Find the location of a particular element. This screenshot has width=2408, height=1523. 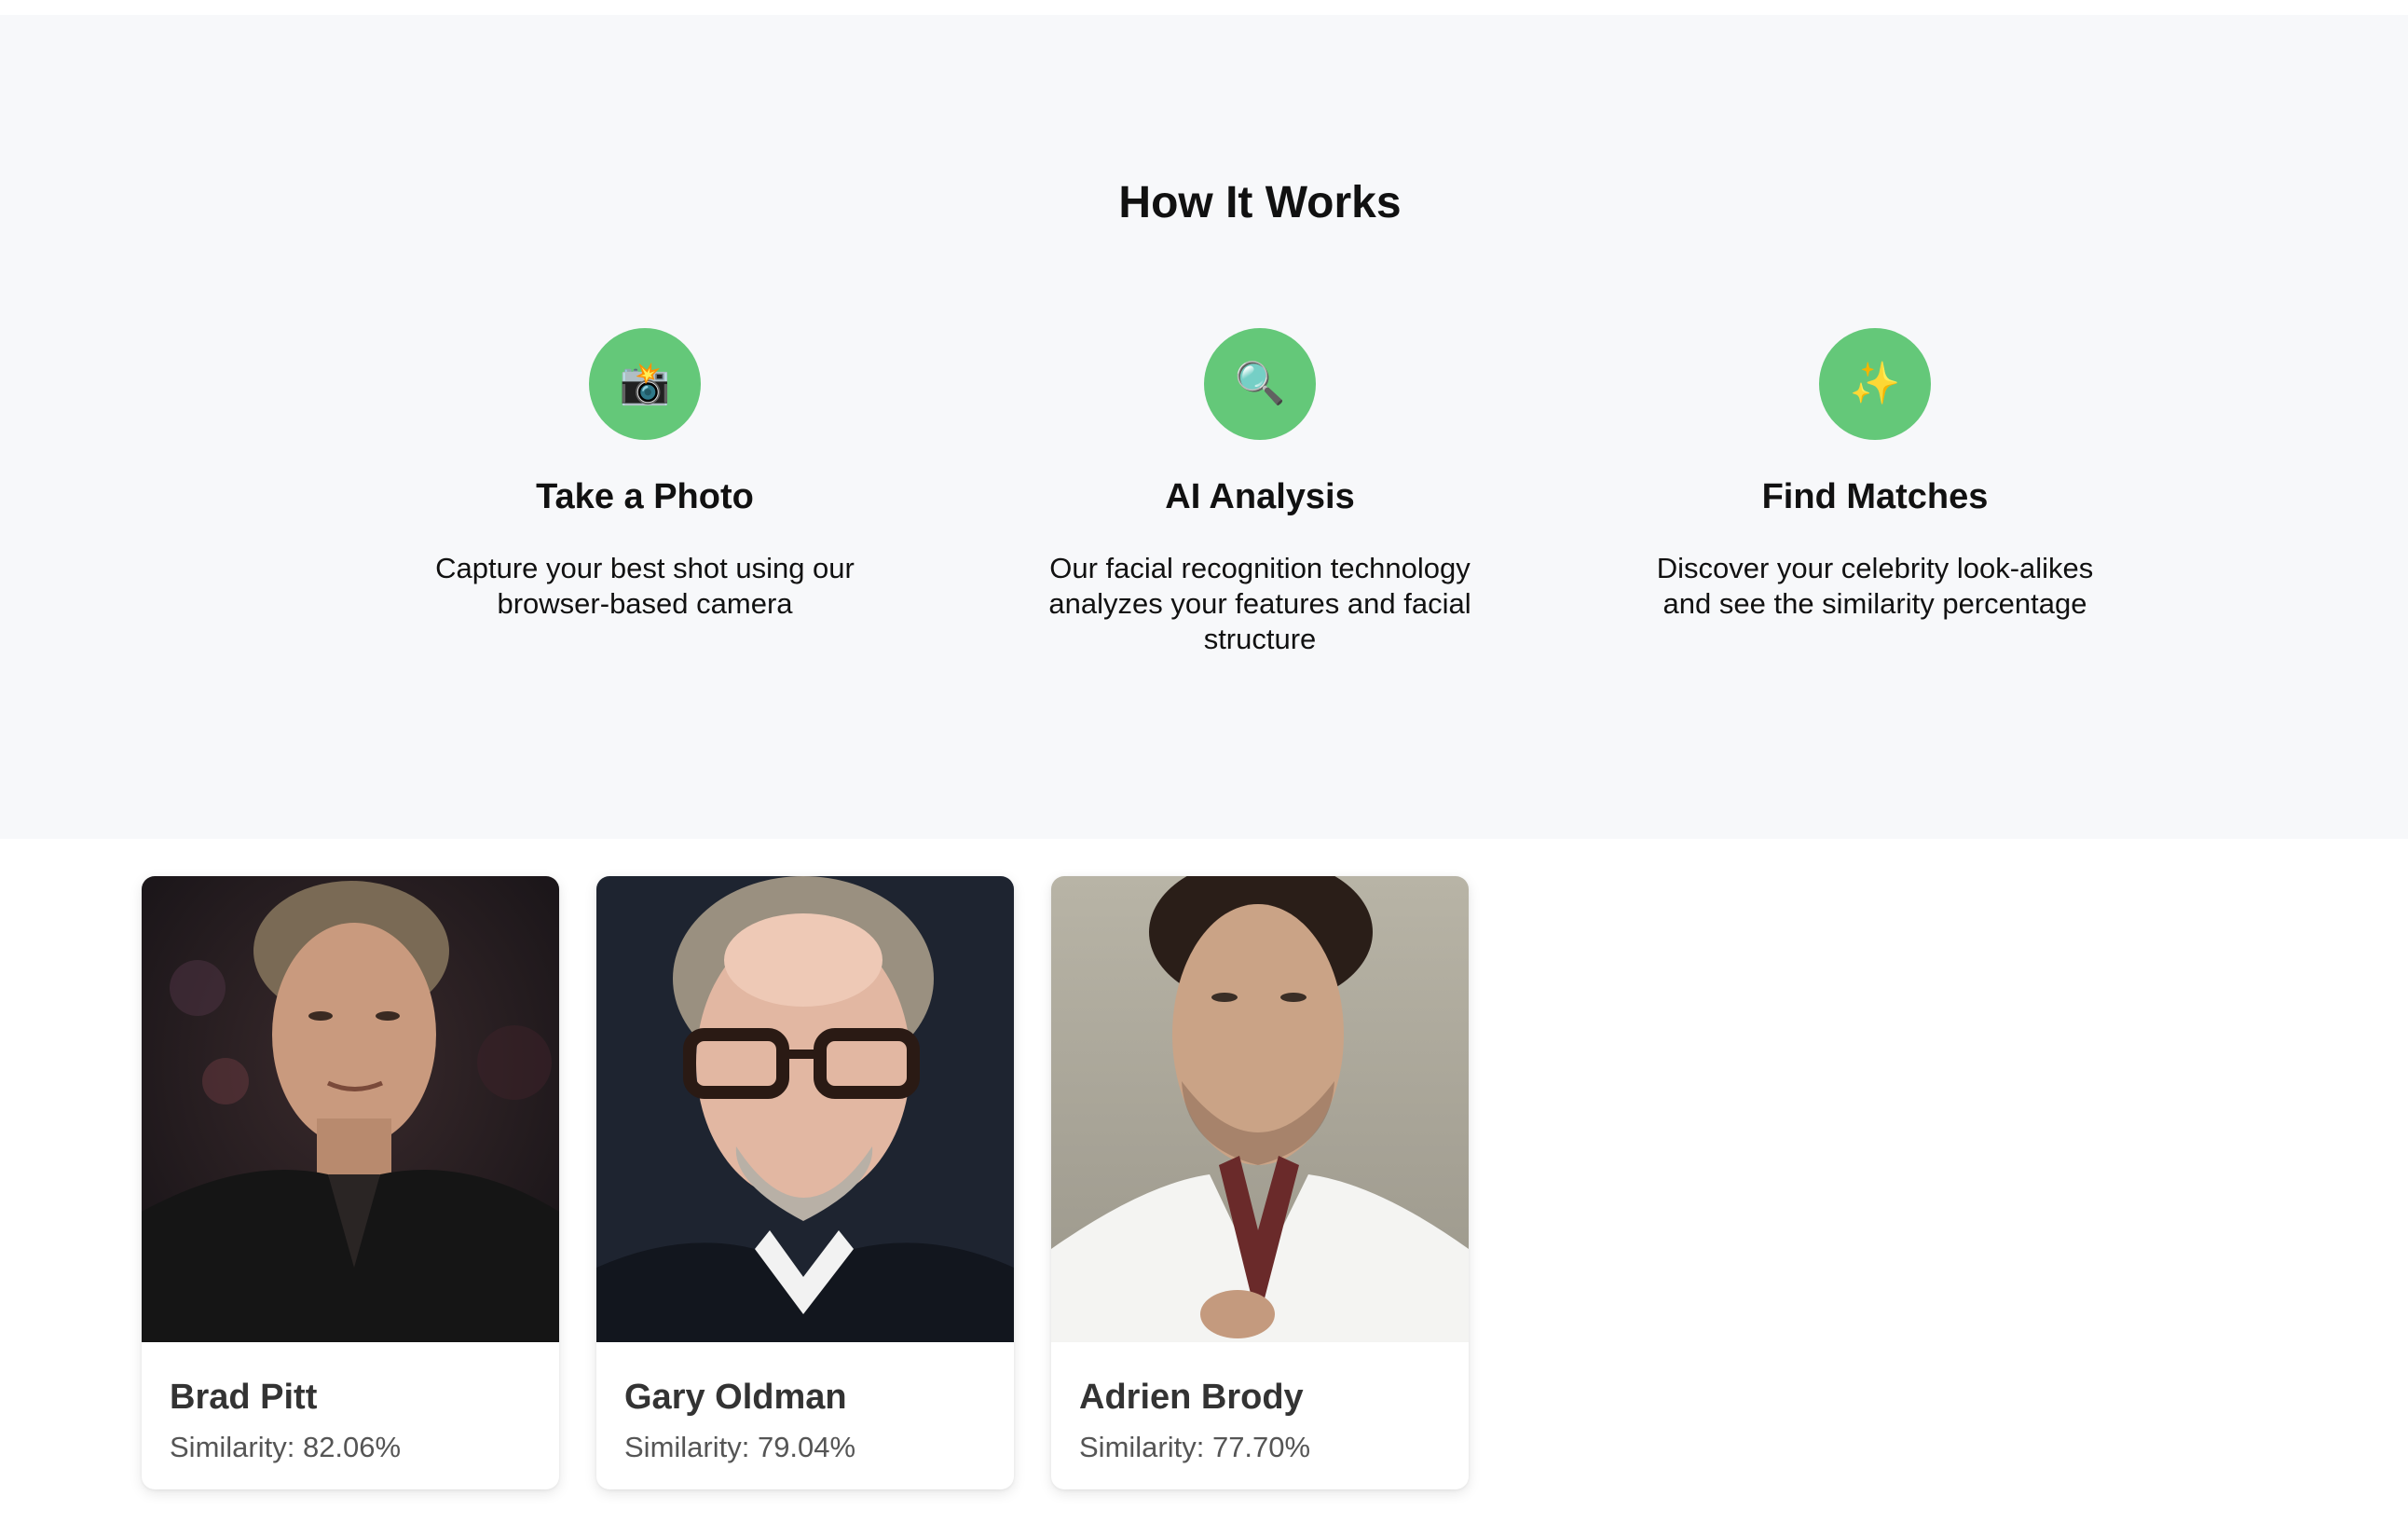

match-card: Gary Oldman Similarity: 79.04% is located at coordinates (805, 1182).